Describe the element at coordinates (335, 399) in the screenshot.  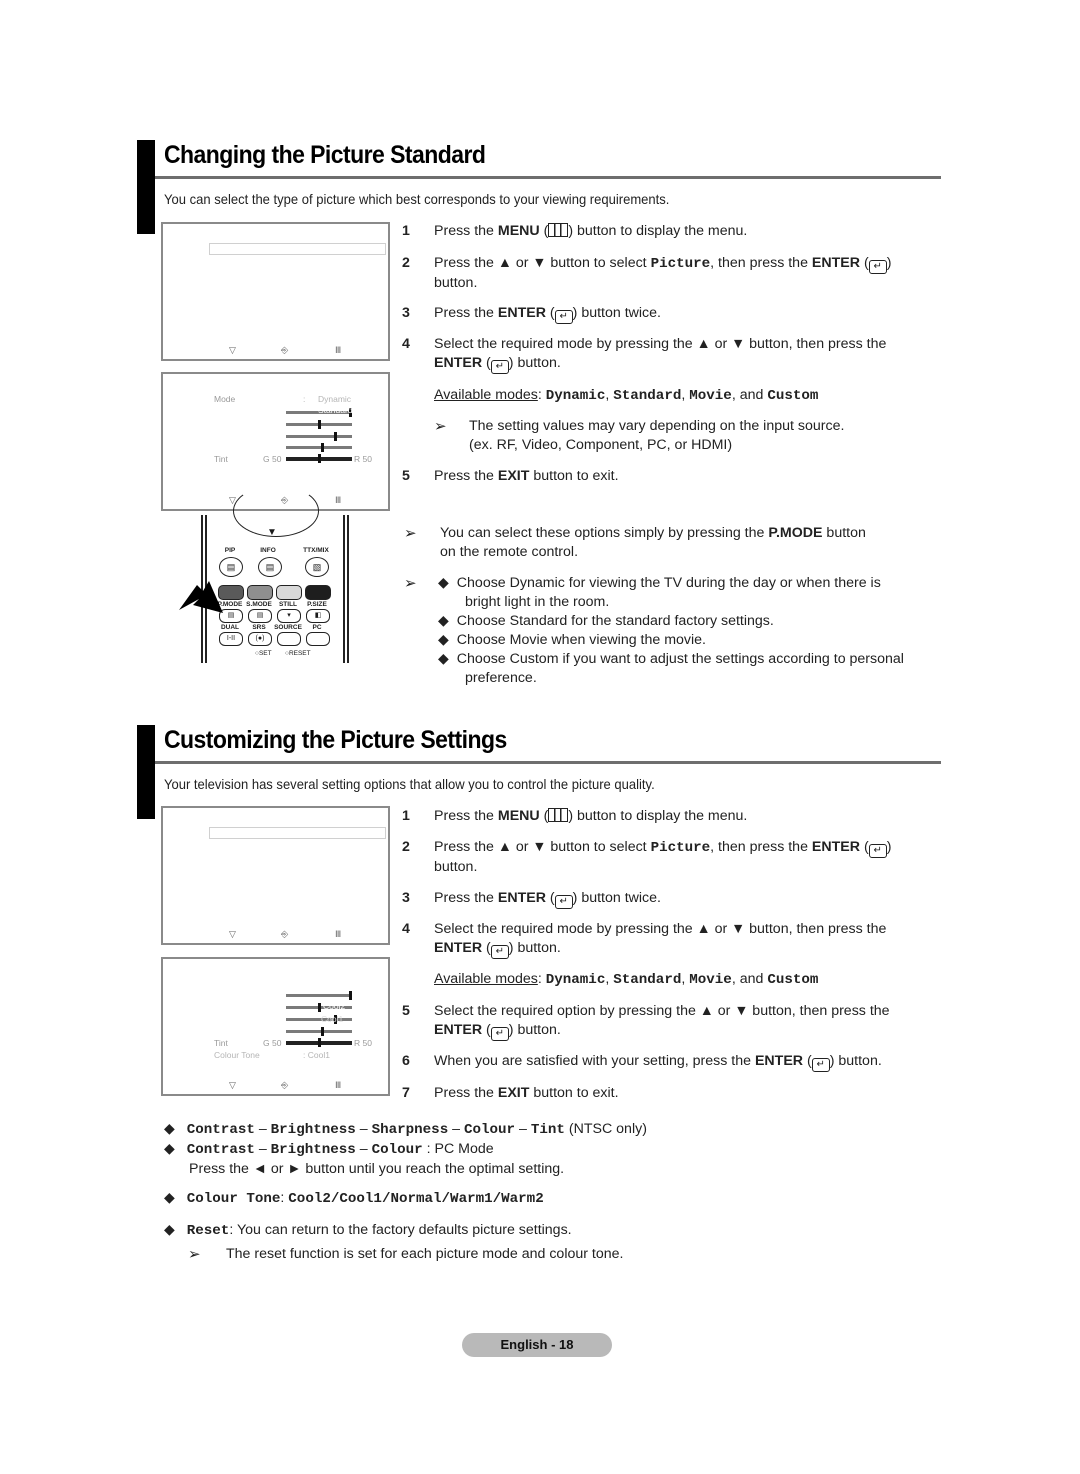
I see `osd-mode-value: Dynamic` at that location.